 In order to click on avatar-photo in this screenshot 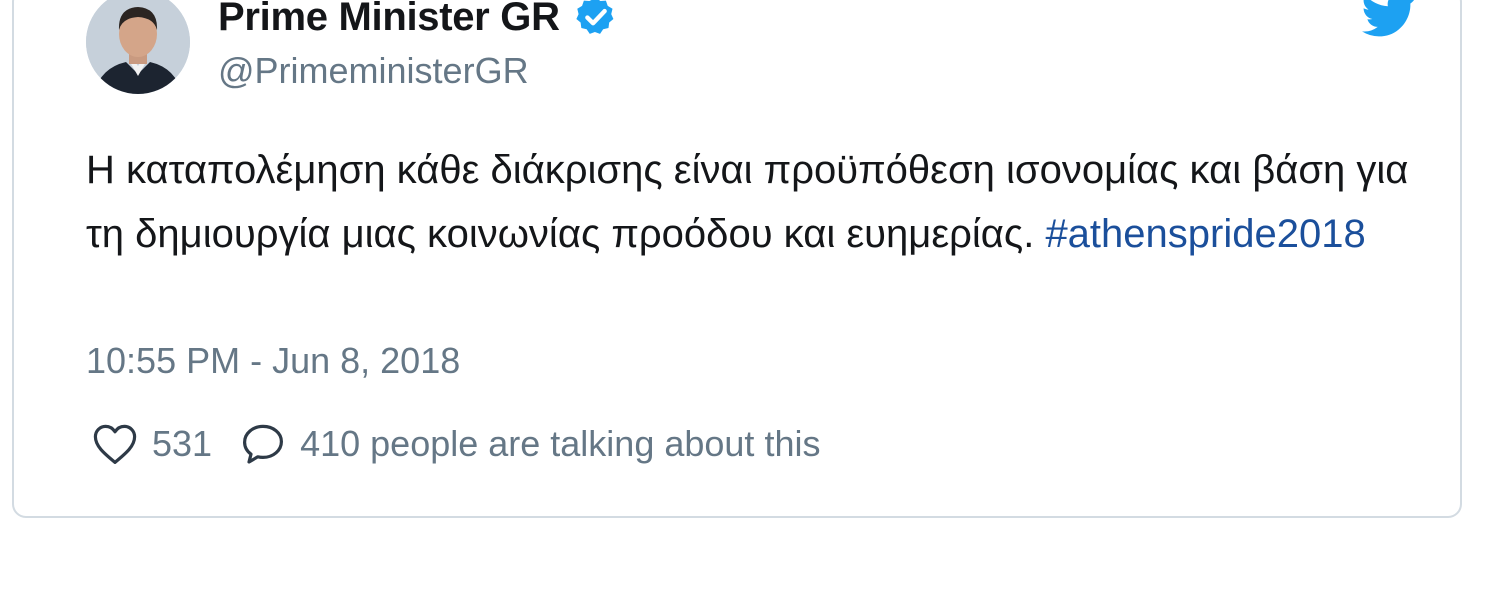, I will do `click(138, 47)`.